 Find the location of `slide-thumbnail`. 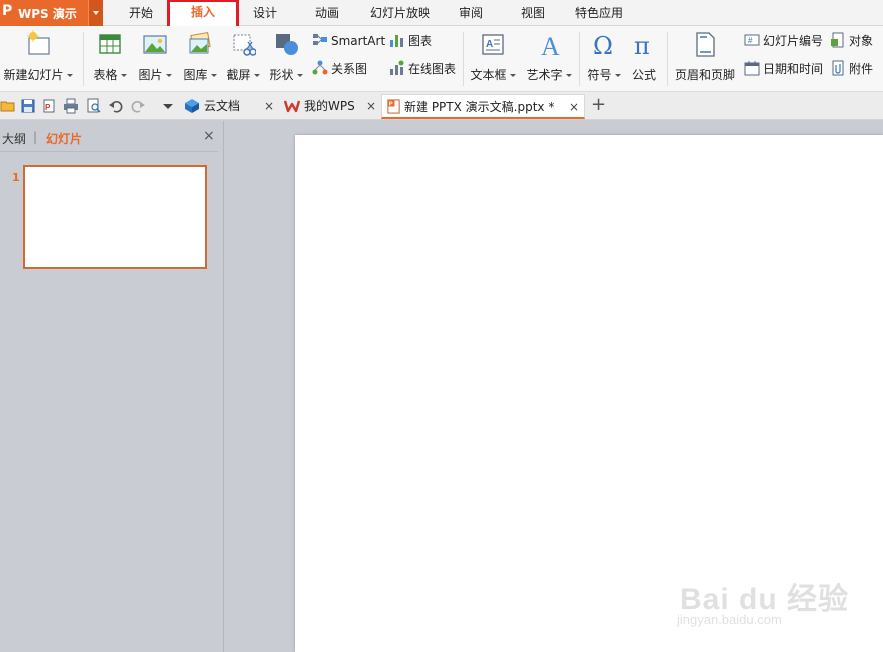

slide-thumbnail is located at coordinates (115, 217).